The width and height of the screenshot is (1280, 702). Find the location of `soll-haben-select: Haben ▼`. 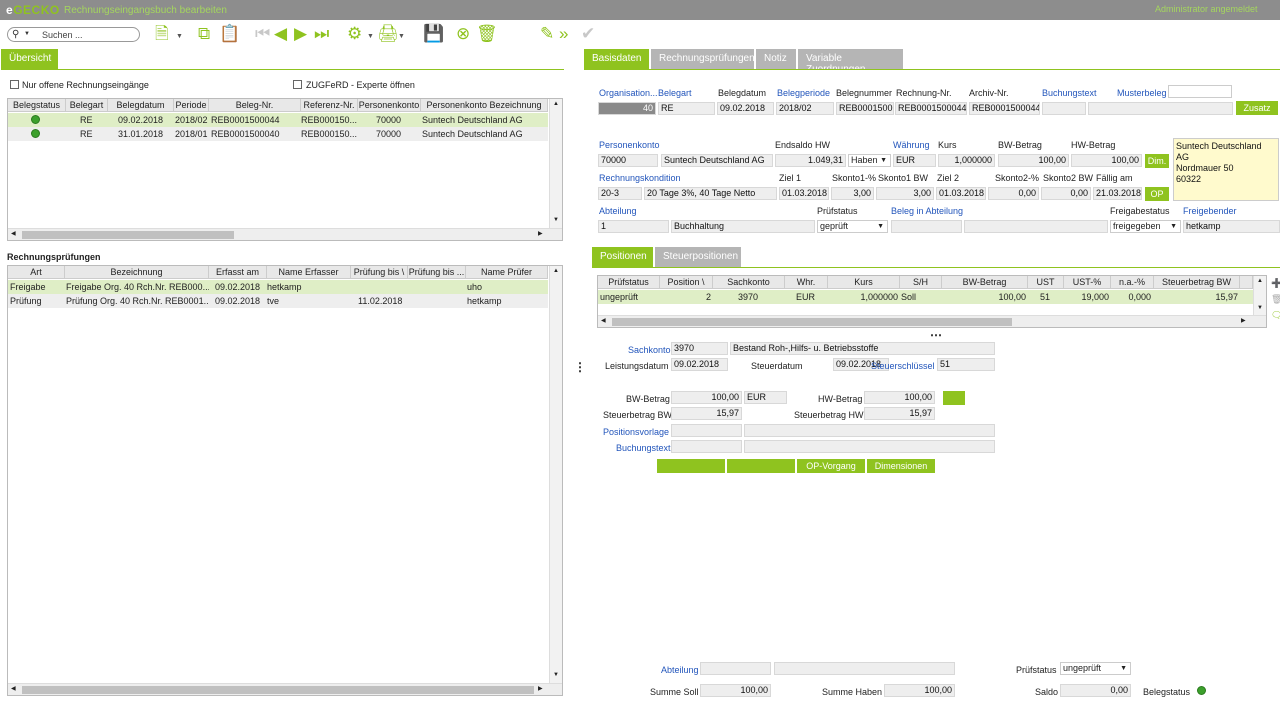

soll-haben-select: Haben ▼ is located at coordinates (869, 160).